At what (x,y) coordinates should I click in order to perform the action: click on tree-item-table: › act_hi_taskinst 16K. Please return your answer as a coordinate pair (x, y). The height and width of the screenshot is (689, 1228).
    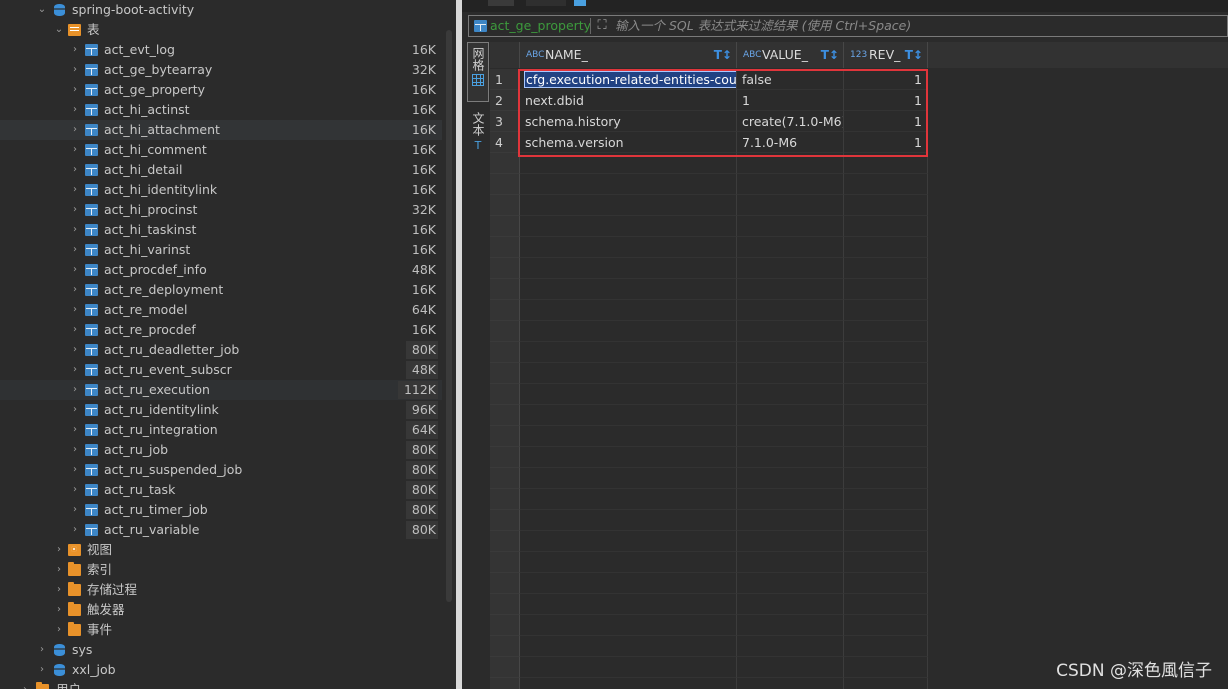
    Looking at the image, I should click on (221, 230).